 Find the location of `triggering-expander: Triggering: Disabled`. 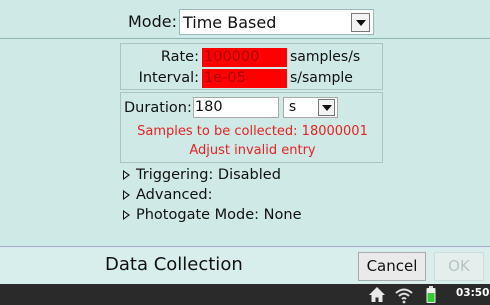

triggering-expander: Triggering: Disabled is located at coordinates (202, 175).